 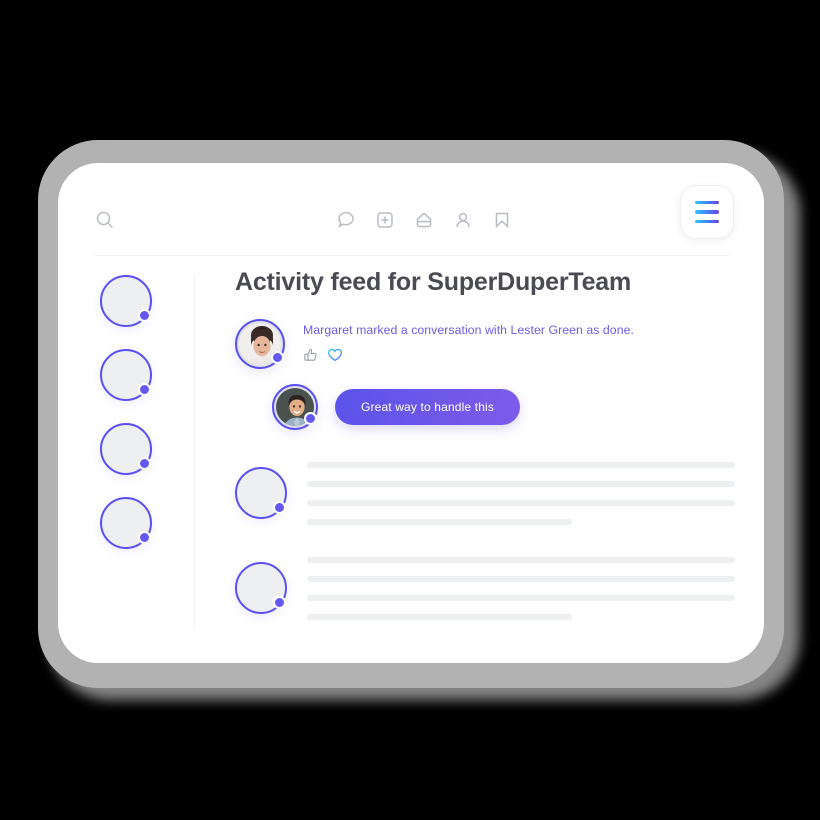 I want to click on thumbs-up-icon, so click(x=311, y=355).